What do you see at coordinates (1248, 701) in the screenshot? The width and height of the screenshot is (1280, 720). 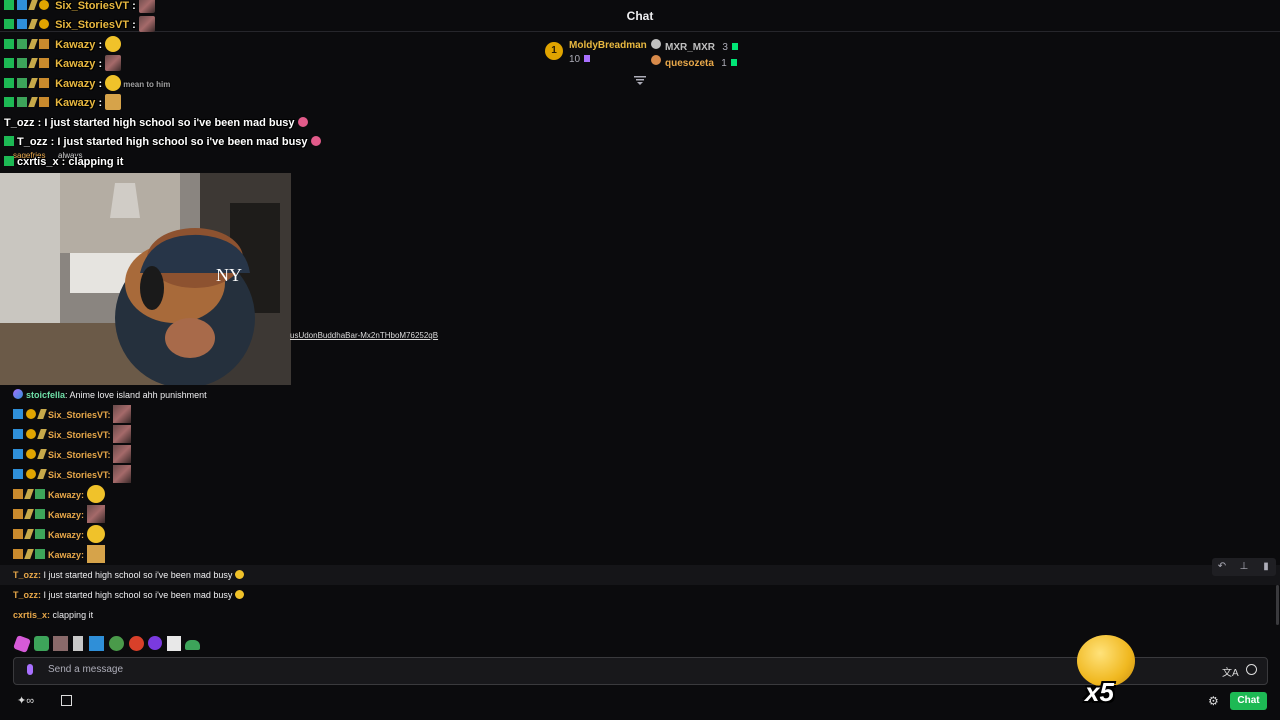 I see `chat-send-button: Chat` at bounding box center [1248, 701].